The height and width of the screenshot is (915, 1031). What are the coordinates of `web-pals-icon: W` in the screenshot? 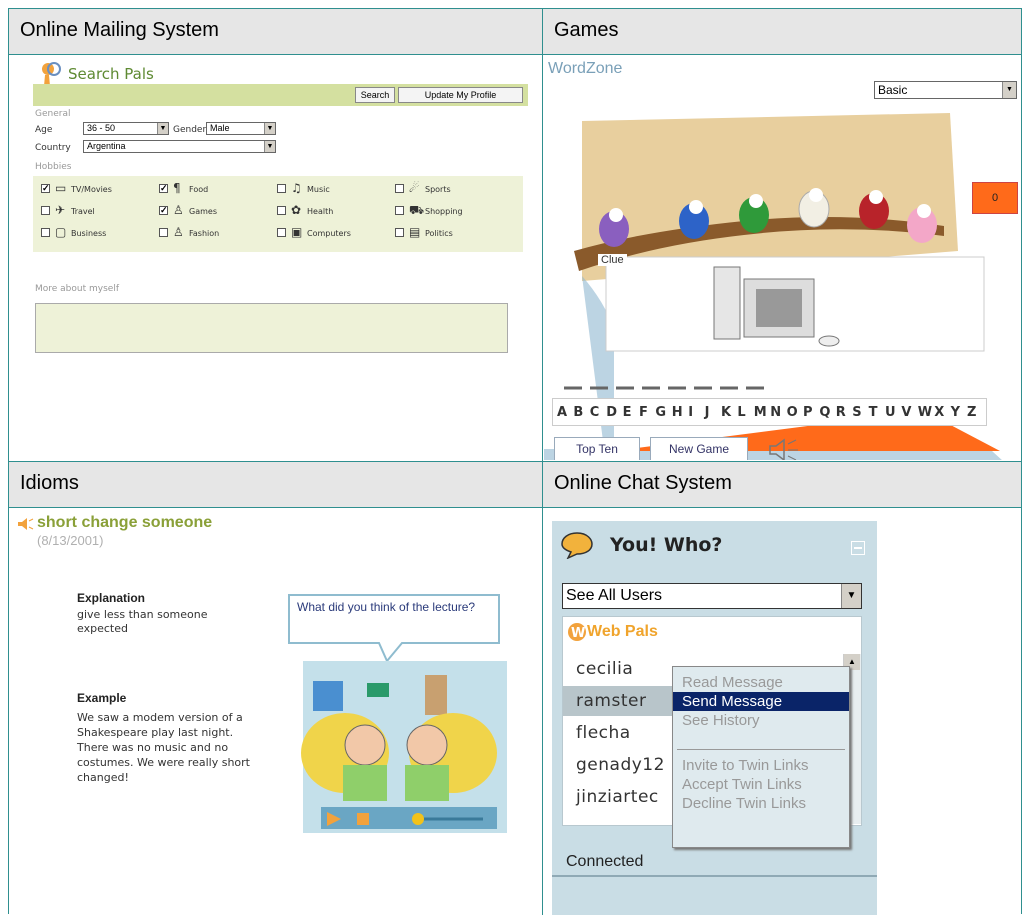 It's located at (577, 632).